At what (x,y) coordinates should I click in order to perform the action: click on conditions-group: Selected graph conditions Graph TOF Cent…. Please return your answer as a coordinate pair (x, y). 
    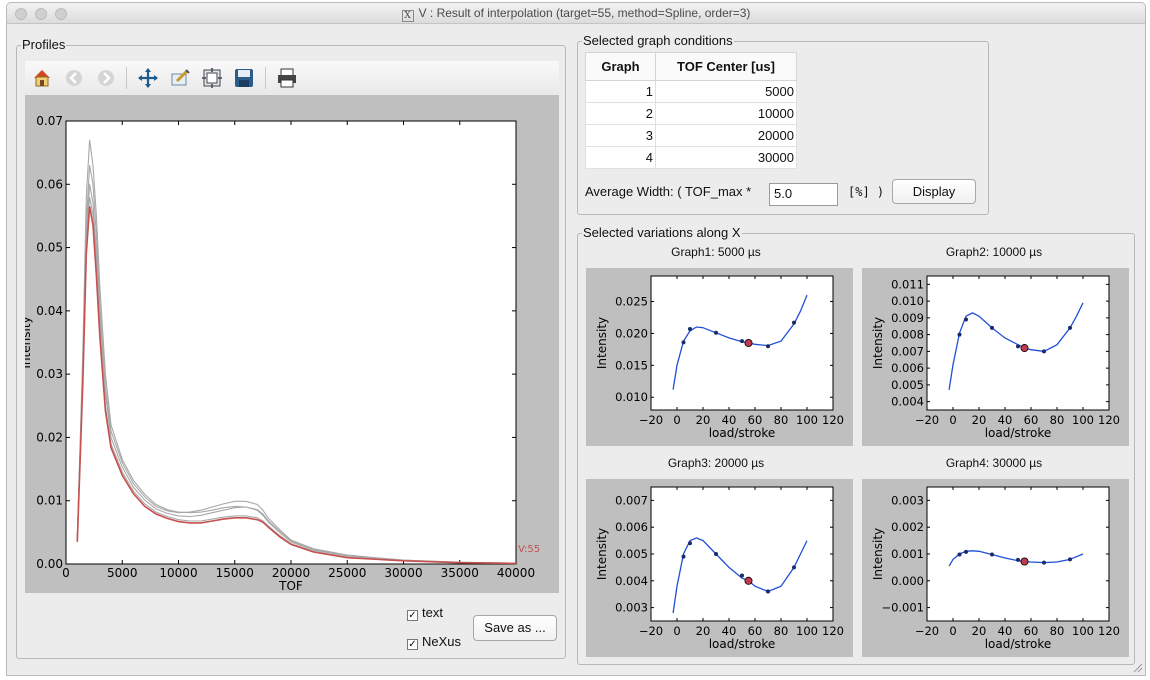
    Looking at the image, I should click on (783, 124).